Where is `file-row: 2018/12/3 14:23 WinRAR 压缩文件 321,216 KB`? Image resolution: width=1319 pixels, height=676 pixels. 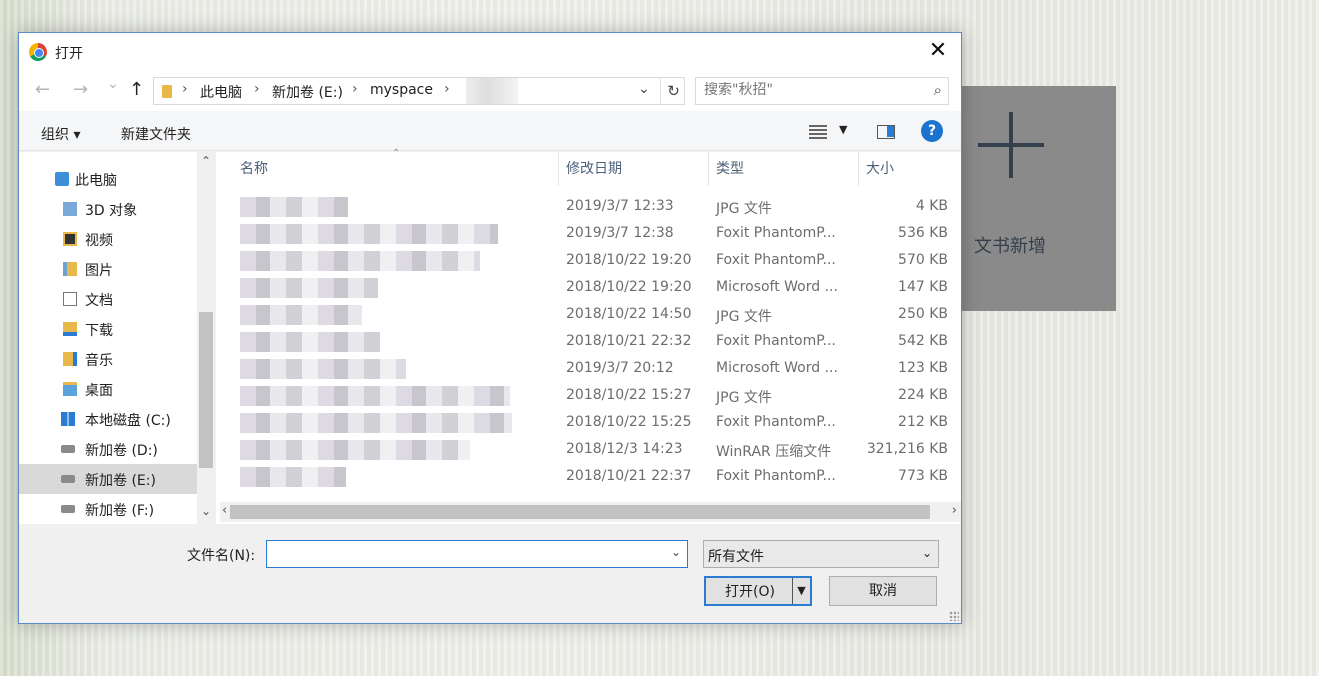 file-row: 2018/12/3 14:23 WinRAR 压缩文件 321,216 KB is located at coordinates (588, 450).